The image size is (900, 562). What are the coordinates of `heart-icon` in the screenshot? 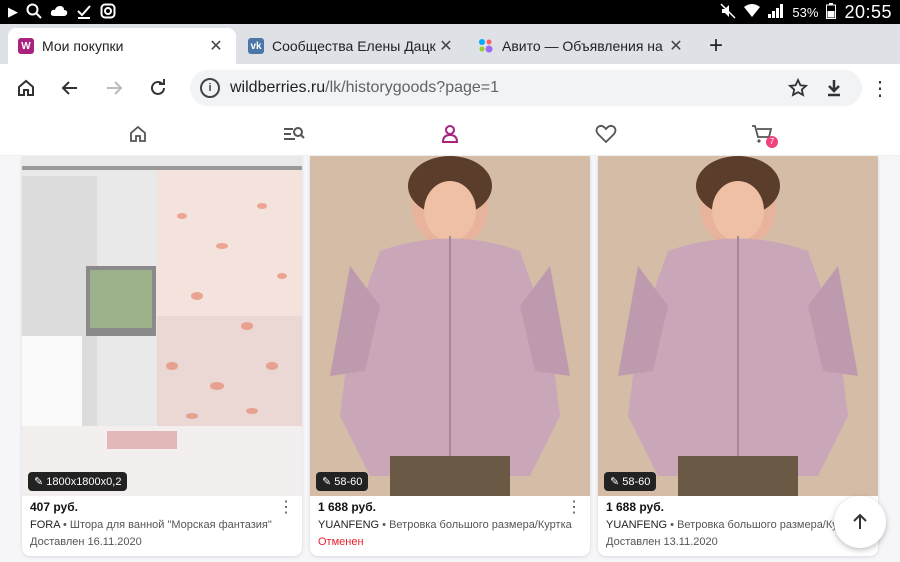 It's located at (606, 133).